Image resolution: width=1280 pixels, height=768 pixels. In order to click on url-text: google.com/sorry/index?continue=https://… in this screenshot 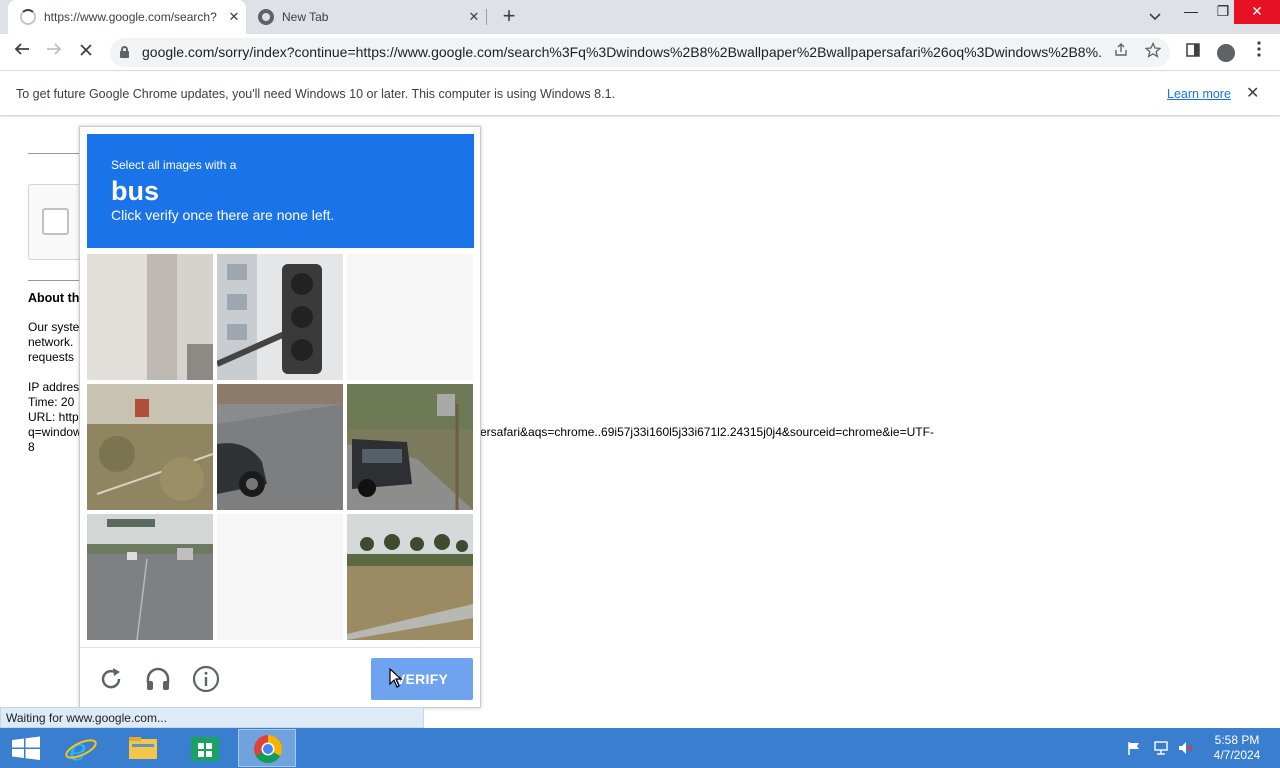, I will do `click(622, 52)`.